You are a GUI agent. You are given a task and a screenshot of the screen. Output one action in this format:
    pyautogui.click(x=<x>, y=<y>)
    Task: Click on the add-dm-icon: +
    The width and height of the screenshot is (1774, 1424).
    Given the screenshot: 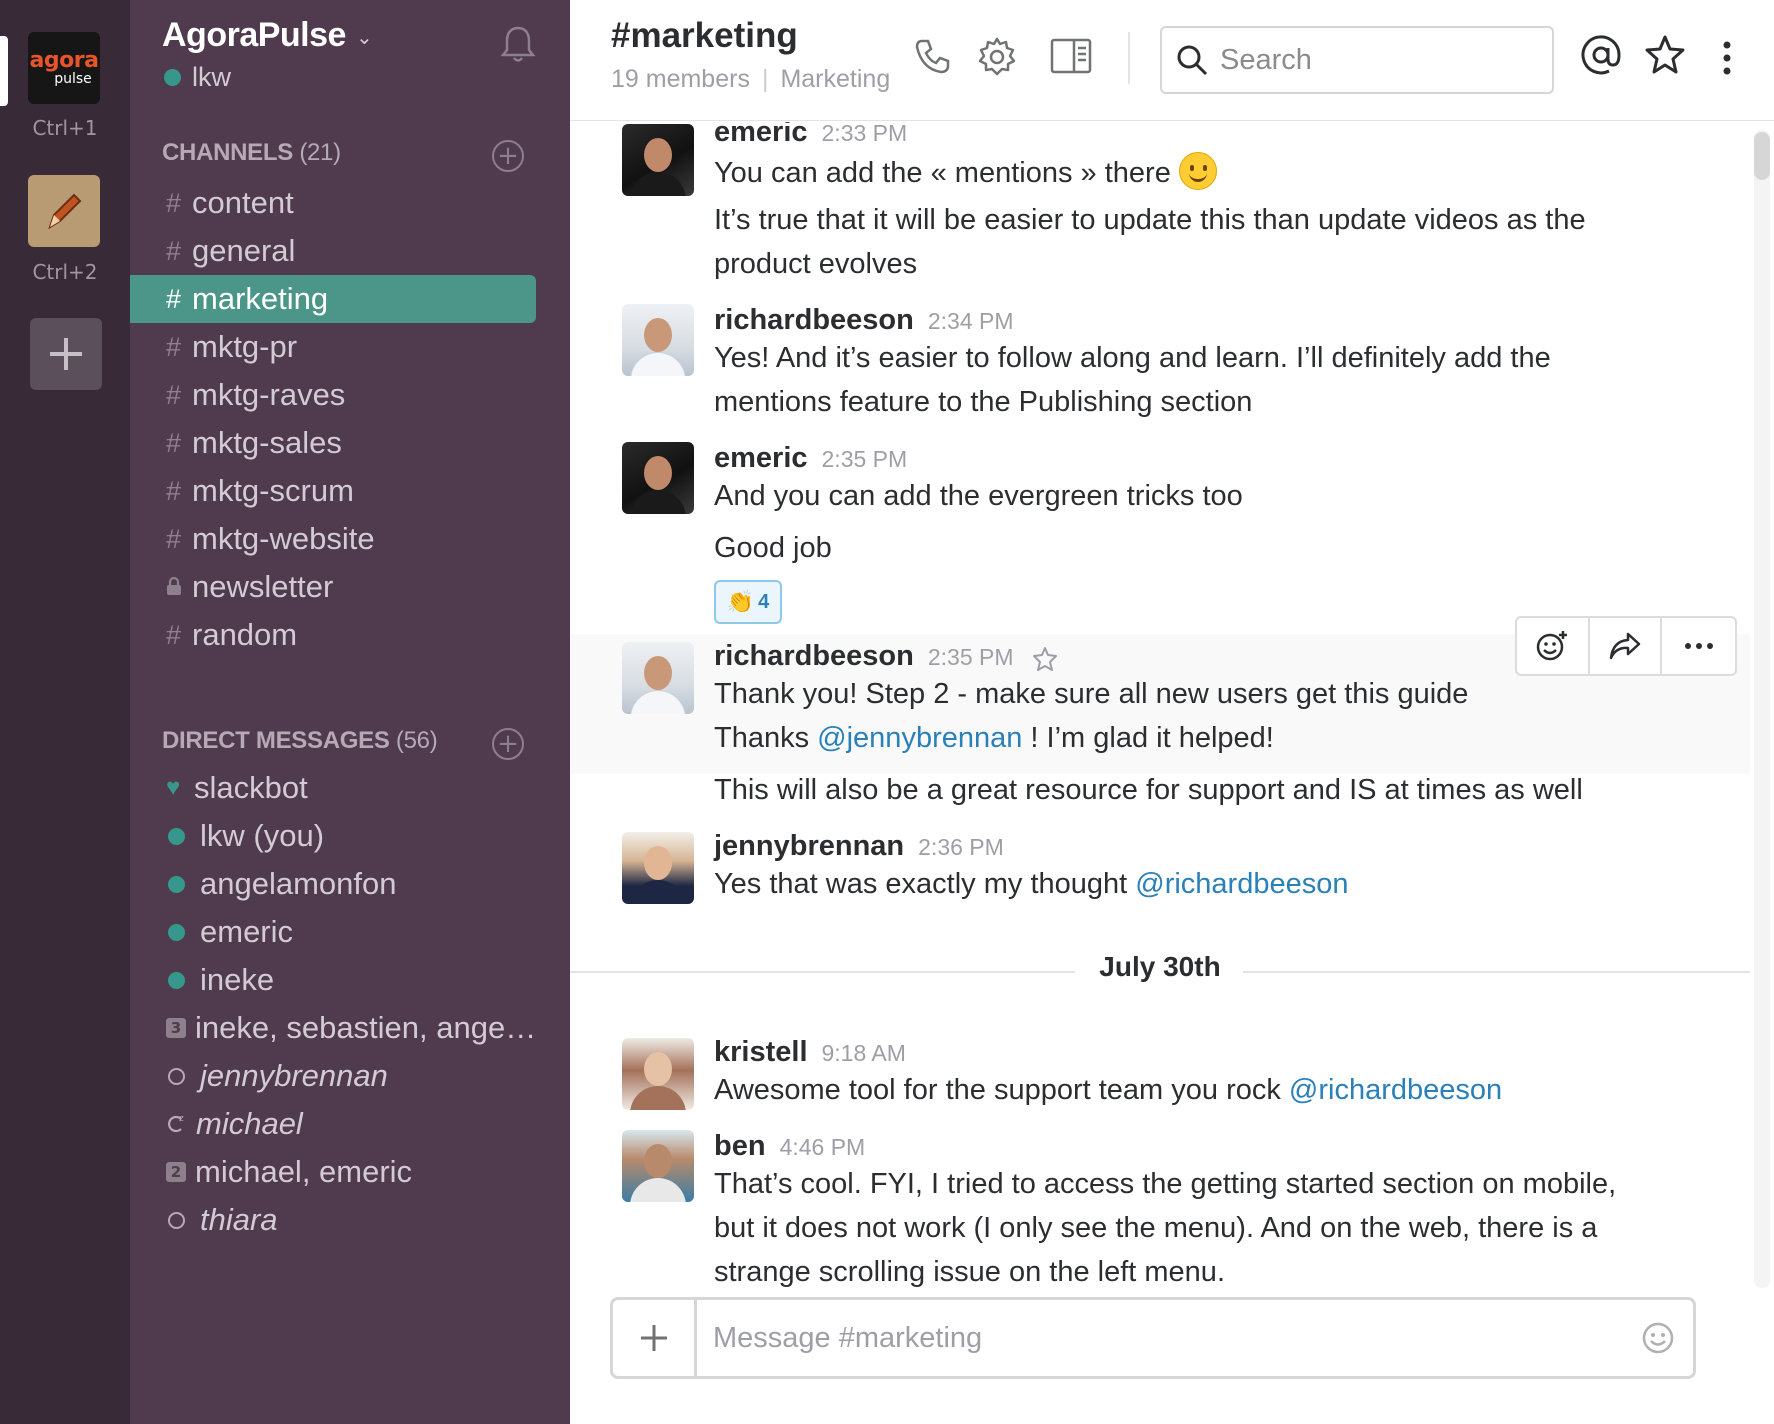 What is the action you would take?
    pyautogui.click(x=508, y=744)
    